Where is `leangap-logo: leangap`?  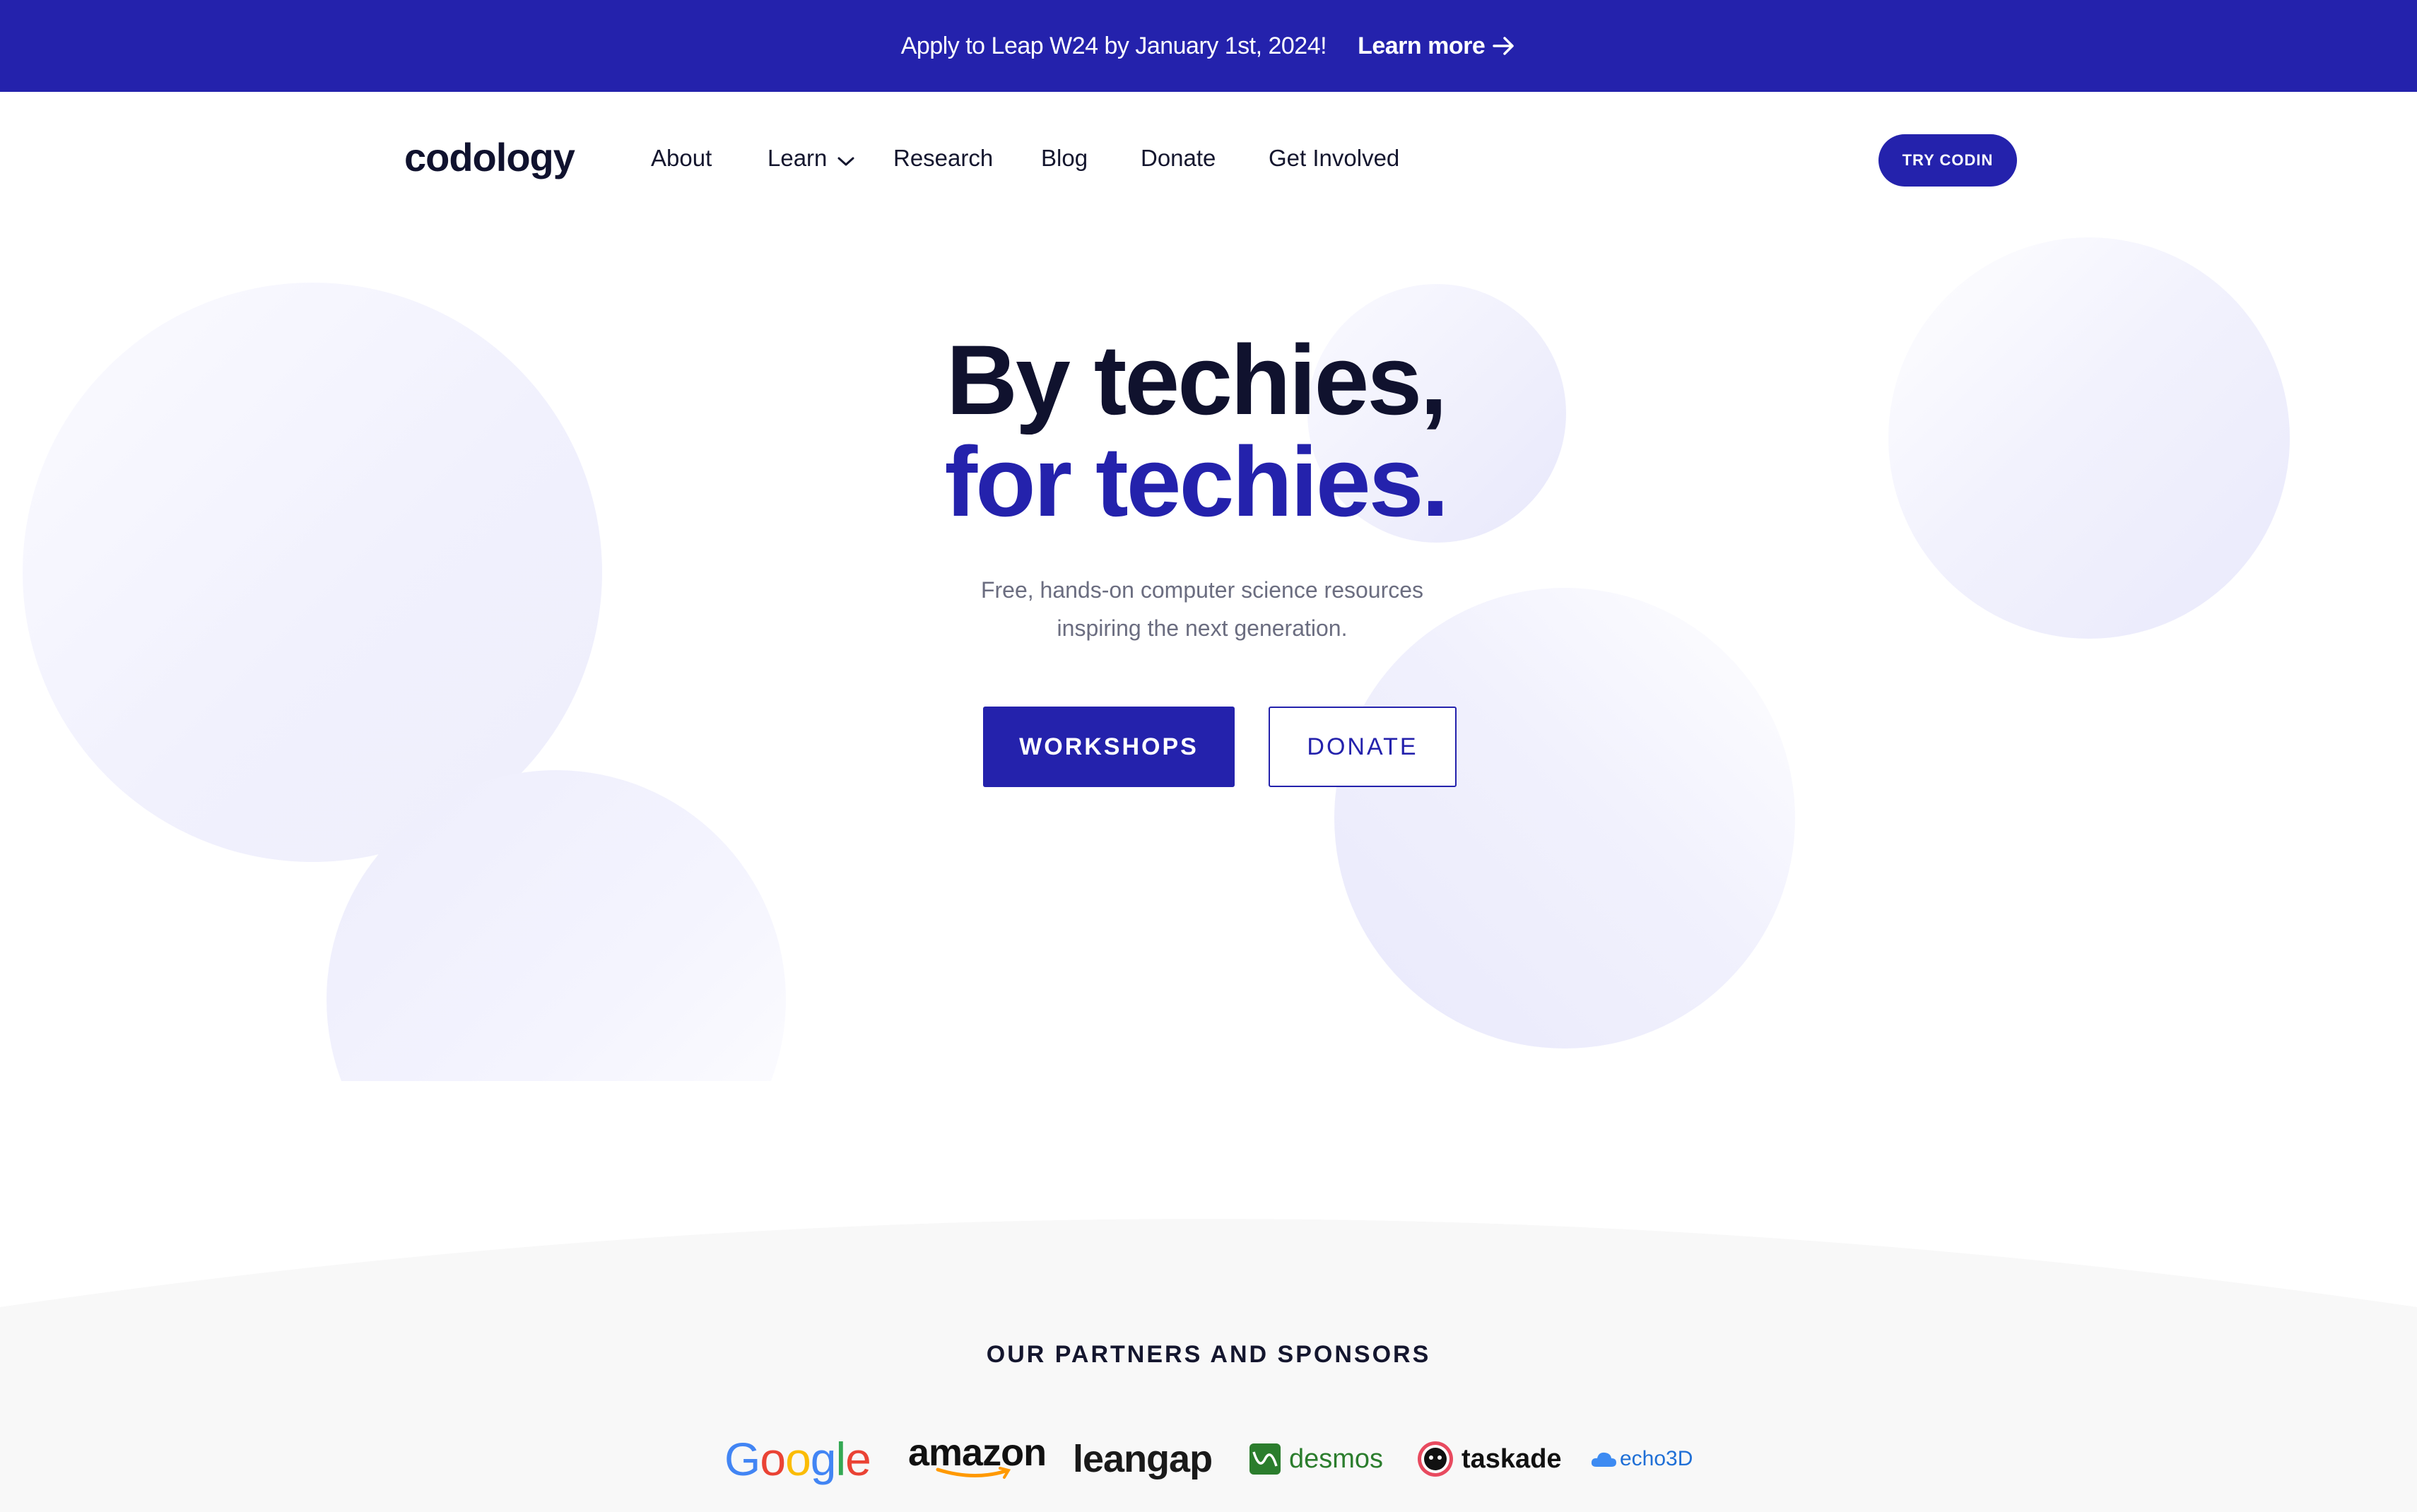 leangap-logo: leangap is located at coordinates (1143, 1459).